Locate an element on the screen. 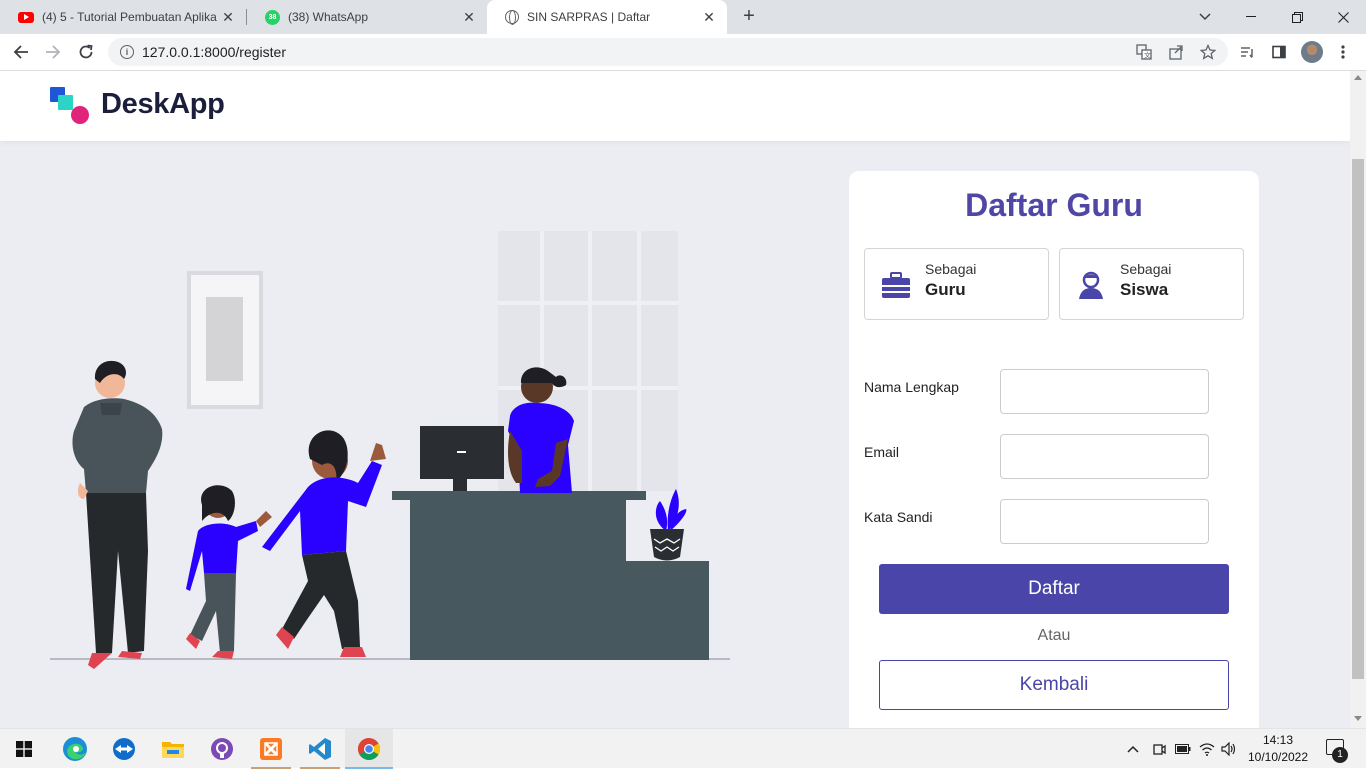 The image size is (1366, 769). kembali-button: Kembali is located at coordinates (1054, 685).